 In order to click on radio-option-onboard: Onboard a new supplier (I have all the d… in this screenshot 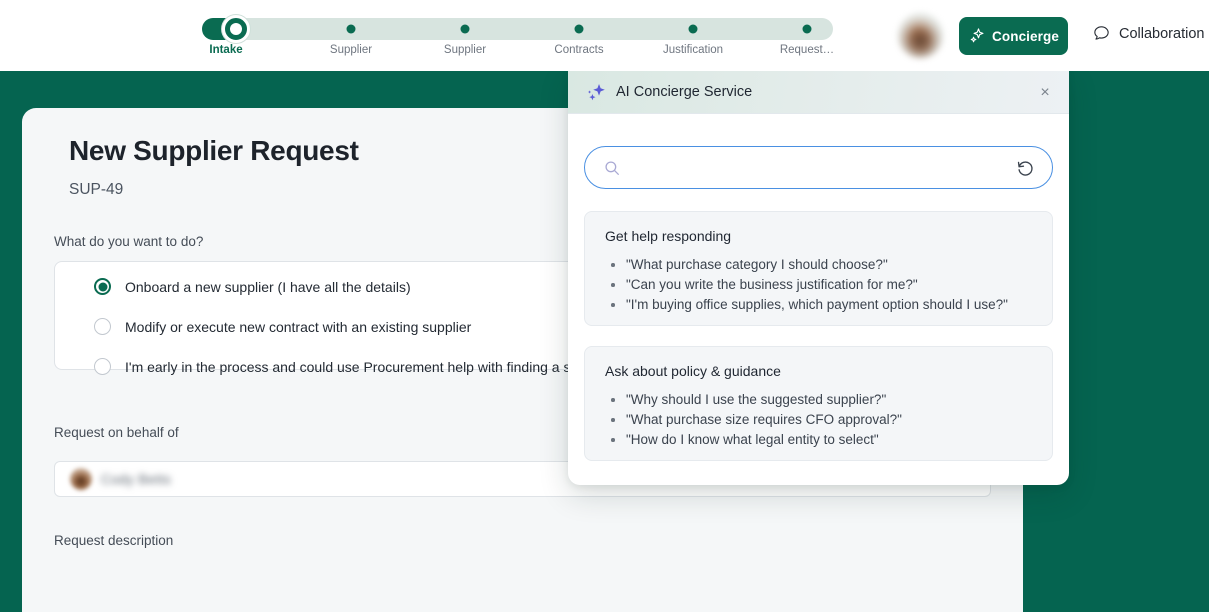, I will do `click(252, 286)`.